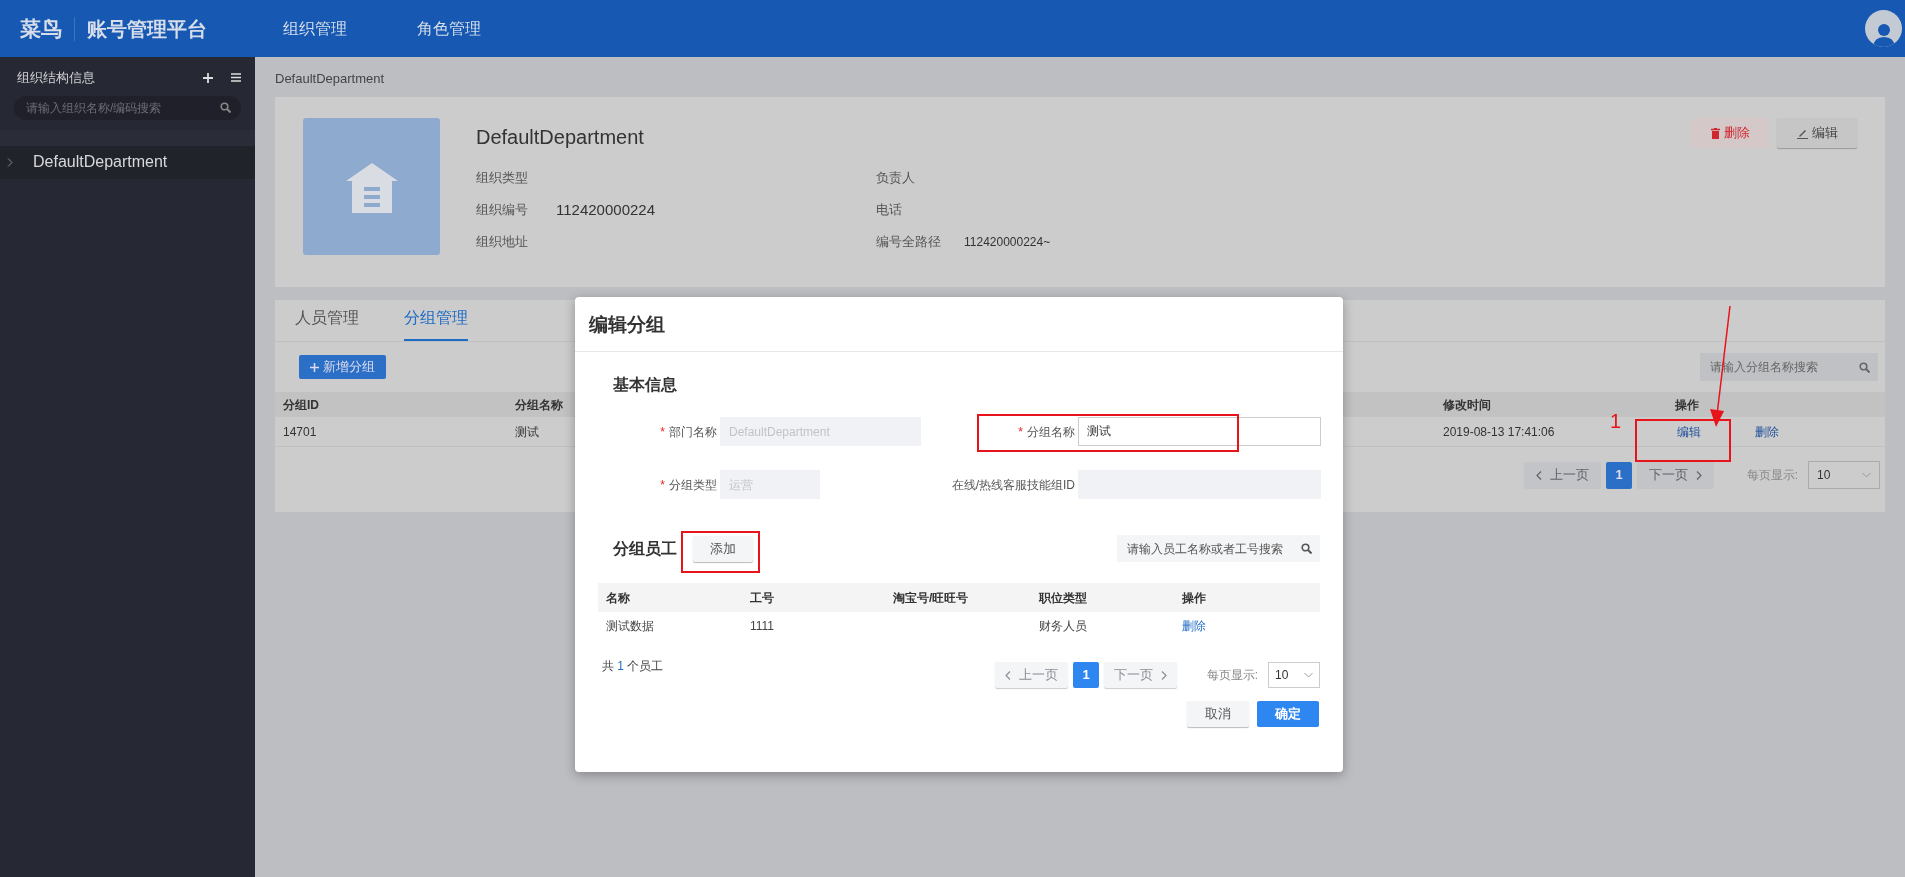 The image size is (1905, 877). I want to click on confirm-button: 确定, so click(1288, 714).